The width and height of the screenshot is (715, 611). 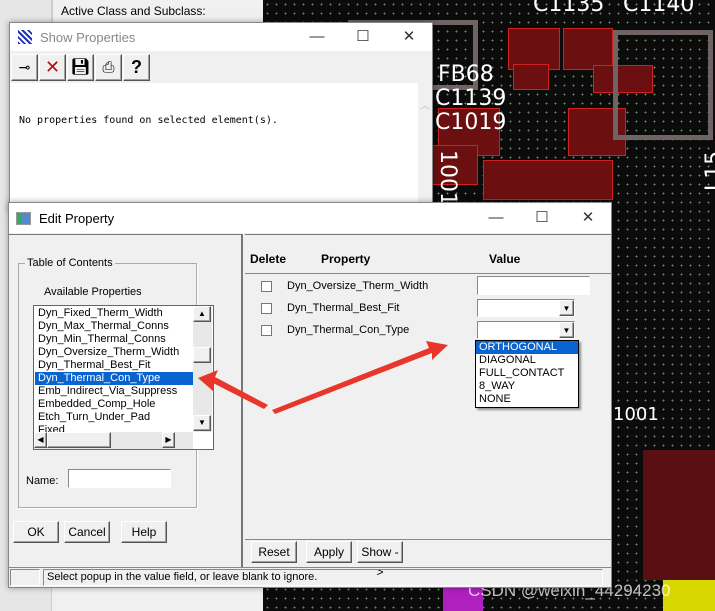 I want to click on red-arrow-left, so click(x=233, y=389).